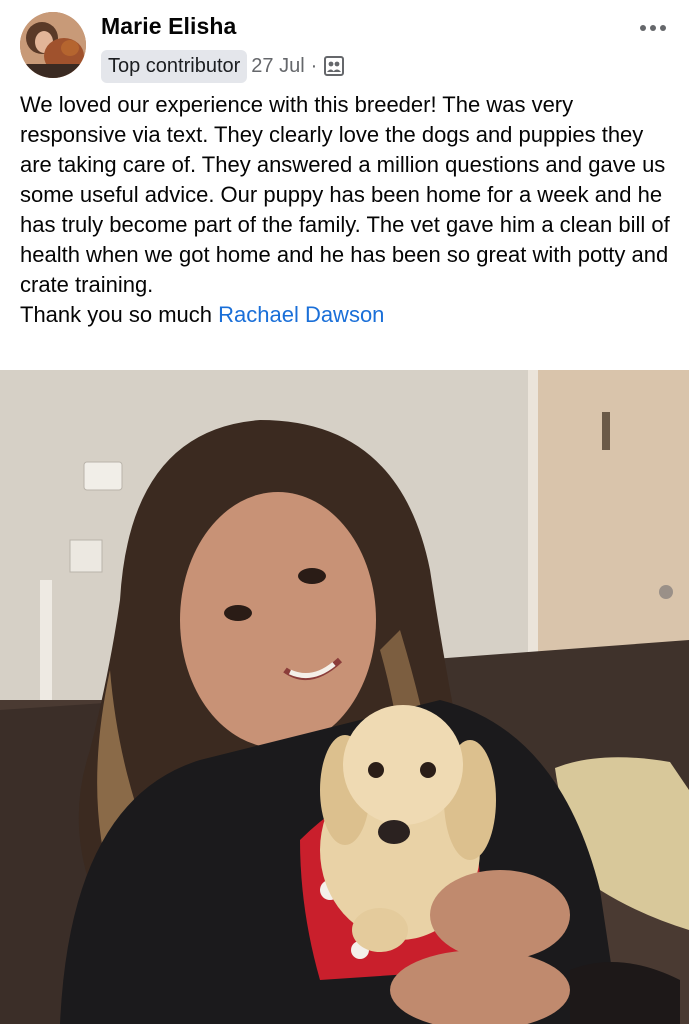 This screenshot has height=1024, width=689. I want to click on post-thanks-line: Thank you so much Rachael Dawson, so click(350, 315).